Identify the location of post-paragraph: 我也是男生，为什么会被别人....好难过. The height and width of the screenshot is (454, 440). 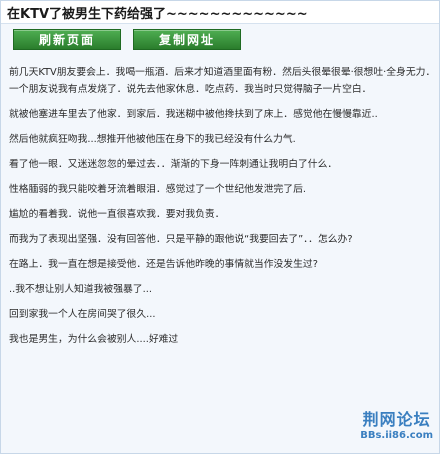
(94, 339).